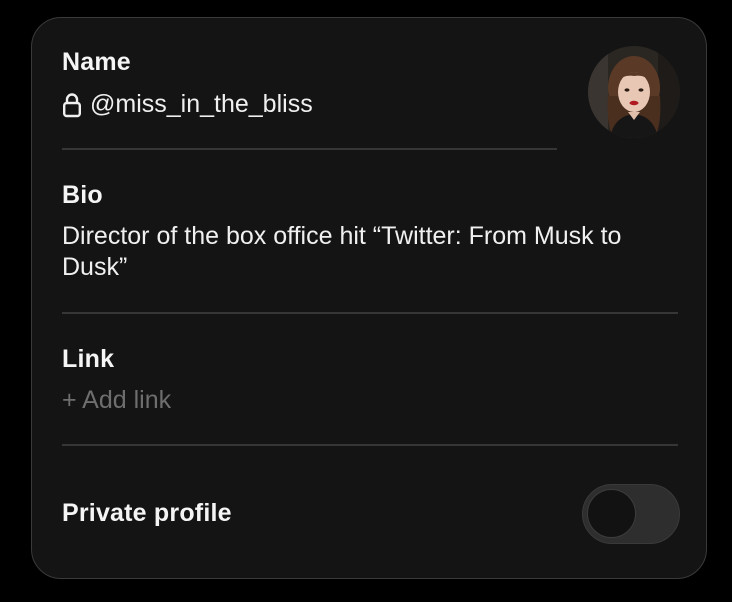 This screenshot has width=732, height=602. Describe the element at coordinates (82, 195) in the screenshot. I see `bio-label: Bio` at that location.